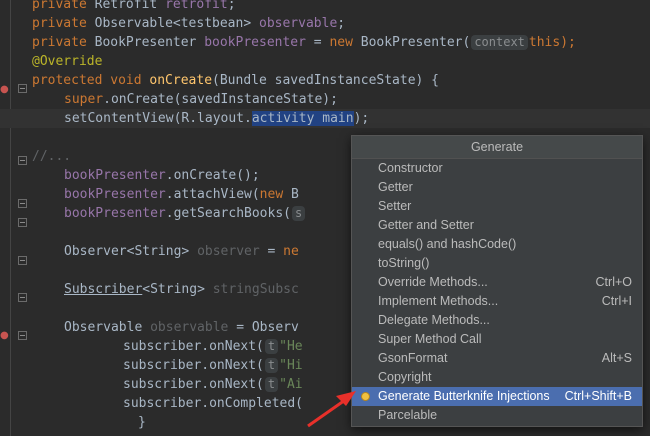  Describe the element at coordinates (103, 289) in the screenshot. I see `code-token: Subscriber` at that location.